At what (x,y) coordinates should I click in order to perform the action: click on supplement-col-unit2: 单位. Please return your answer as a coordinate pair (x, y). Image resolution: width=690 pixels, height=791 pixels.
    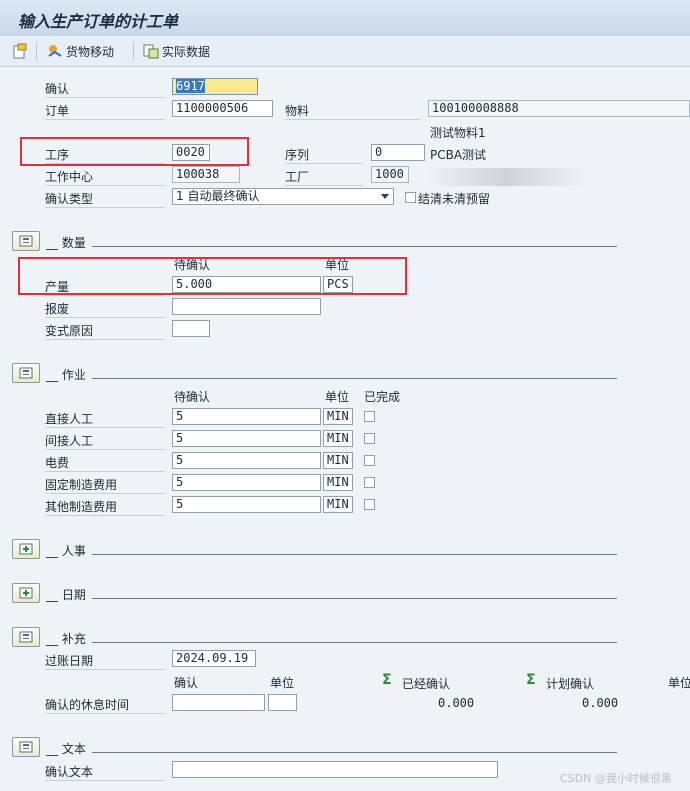
    Looking at the image, I should click on (679, 683).